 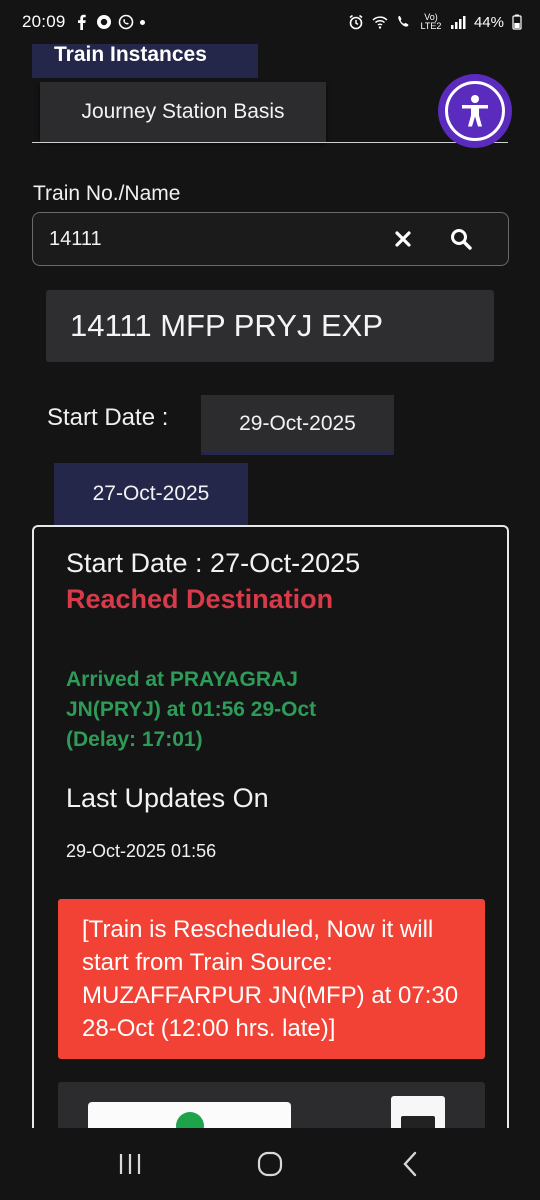 I want to click on battery-percent: 44%, so click(x=488, y=22).